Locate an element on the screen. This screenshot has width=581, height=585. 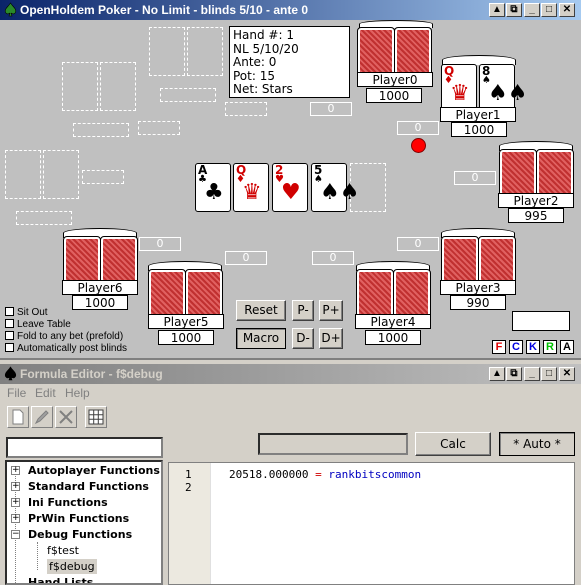
formula-editor-title-bar: Formula Editor - f$debug ▲ ⧉ _ □ ✕ is located at coordinates (290, 374).